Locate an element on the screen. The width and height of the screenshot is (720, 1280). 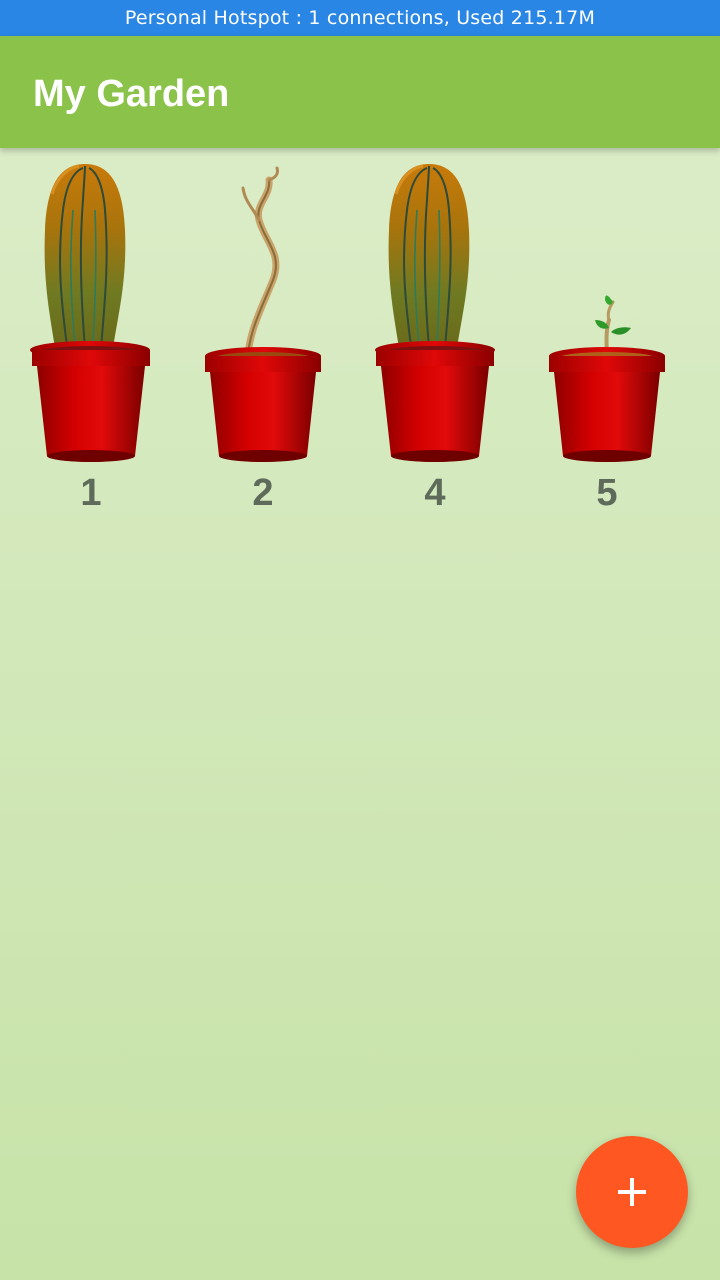
plant-number: 2 is located at coordinates (263, 493).